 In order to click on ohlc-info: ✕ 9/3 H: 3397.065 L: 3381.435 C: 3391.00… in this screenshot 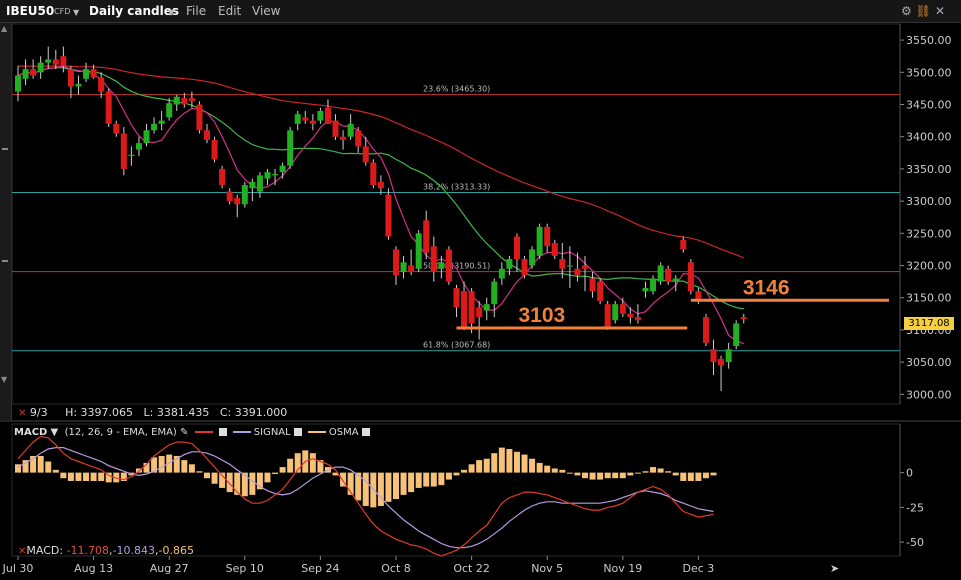, I will do `click(152, 412)`.